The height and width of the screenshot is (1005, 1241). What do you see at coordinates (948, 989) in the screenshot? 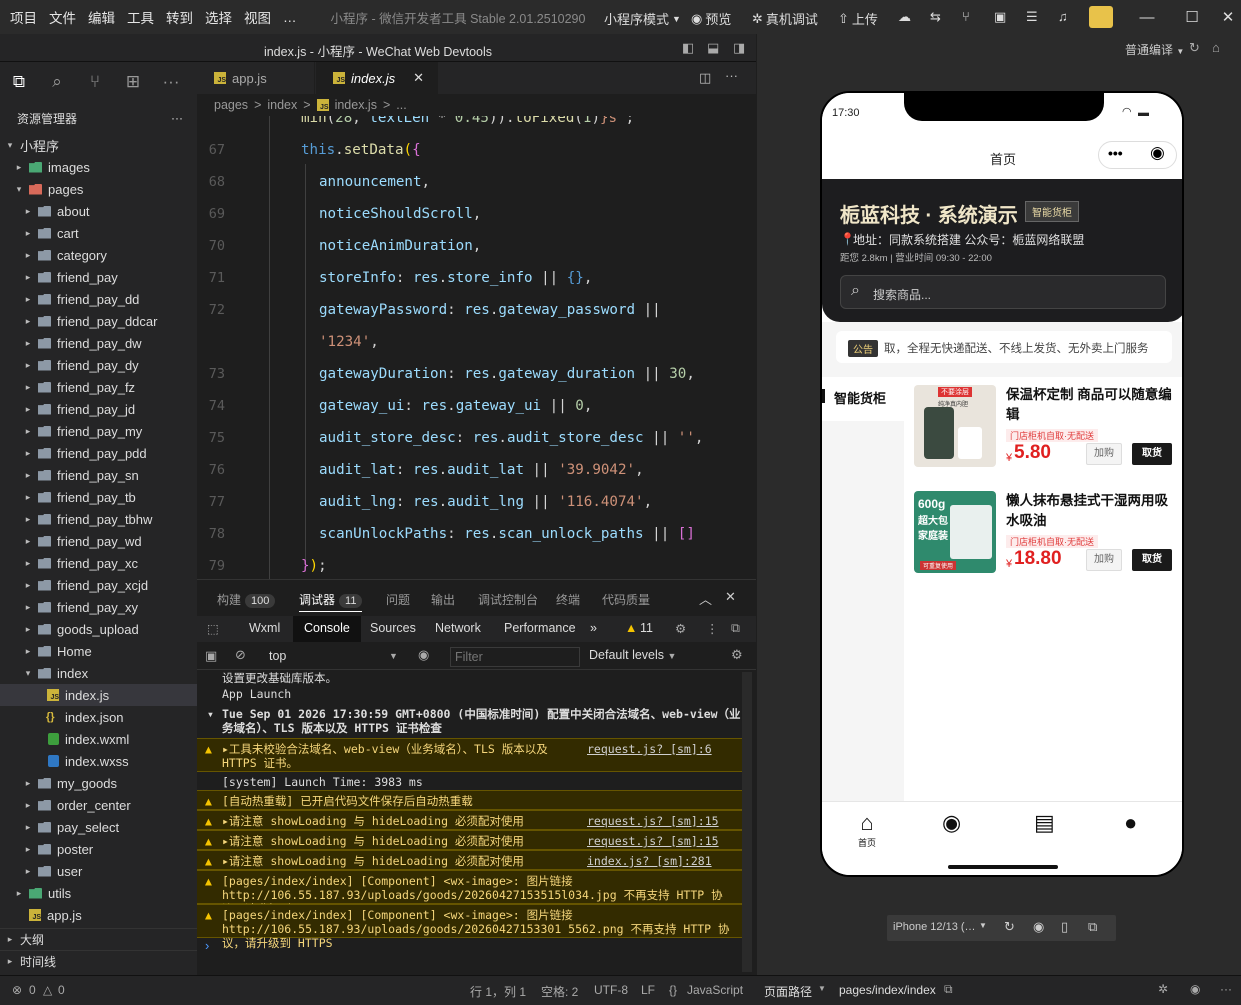
I see `copy-icon: ⧉` at bounding box center [948, 989].